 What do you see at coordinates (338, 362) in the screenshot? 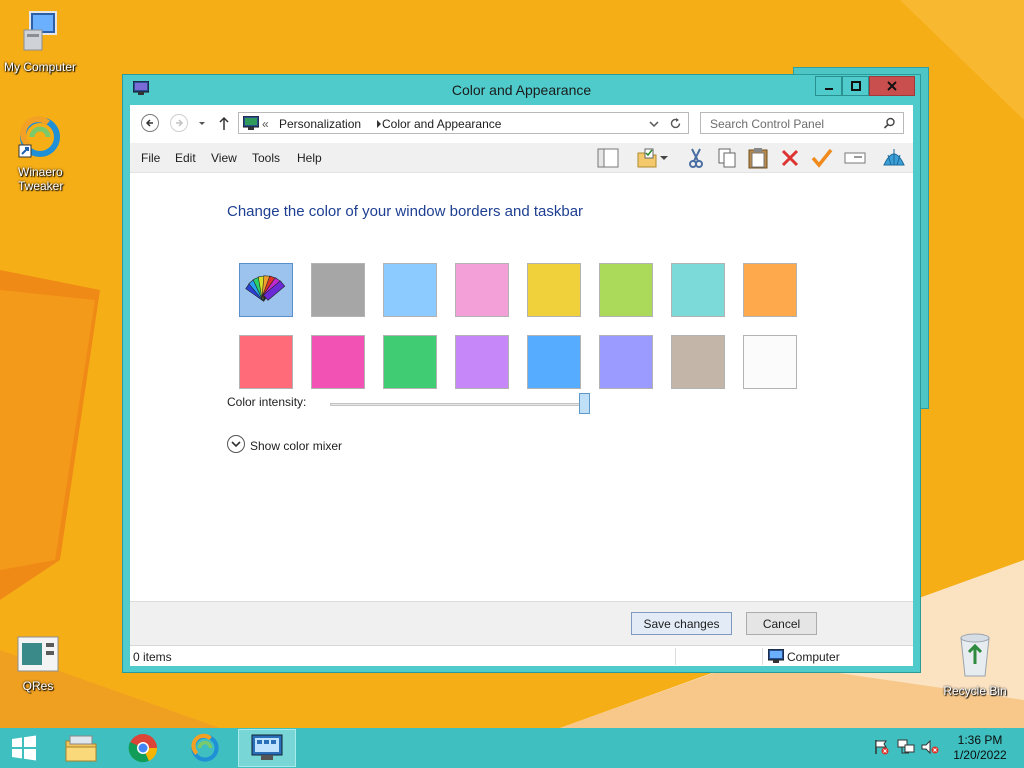
I see `color-swatch-magenta` at bounding box center [338, 362].